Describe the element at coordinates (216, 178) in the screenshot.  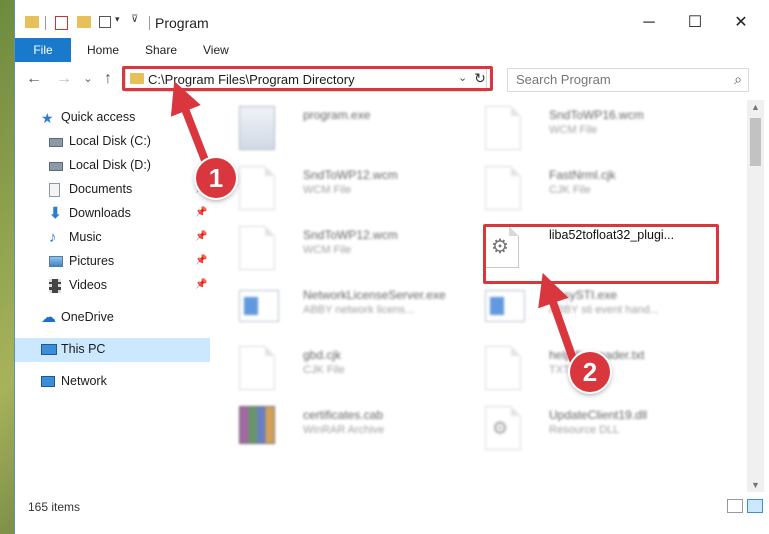
I see `step-1-badge: 1` at that location.